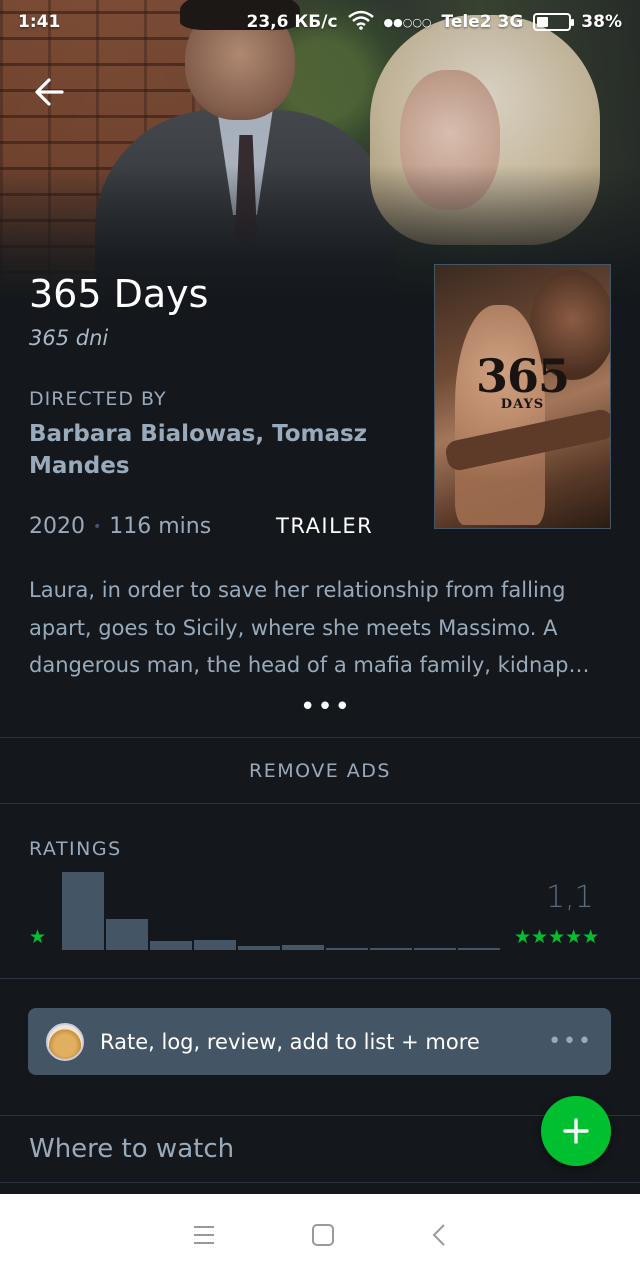 Image resolution: width=640 pixels, height=1280 pixels. What do you see at coordinates (407, 22) in the screenshot?
I see `signal-icon: ●●○○○` at bounding box center [407, 22].